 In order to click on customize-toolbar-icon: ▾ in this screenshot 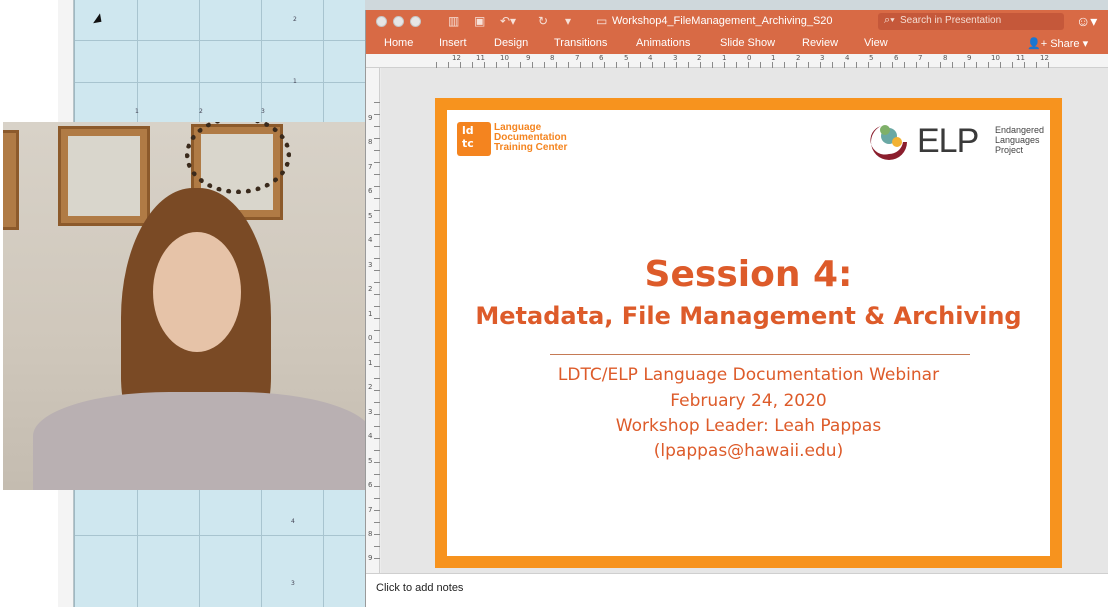, I will do `click(568, 21)`.